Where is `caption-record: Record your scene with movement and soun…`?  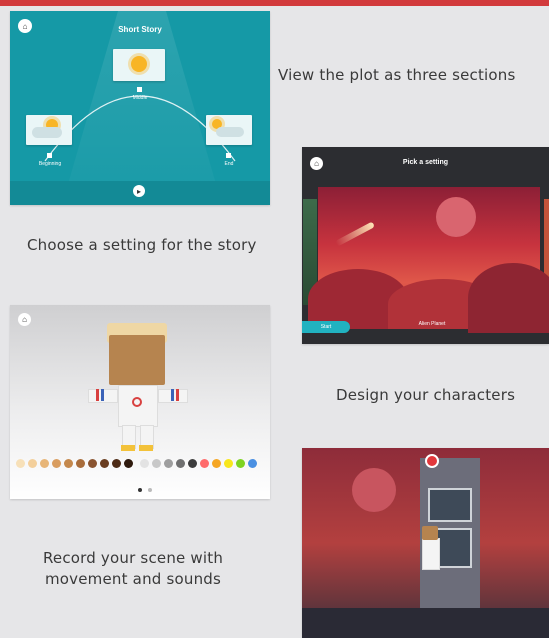 caption-record: Record your scene with movement and soun… is located at coordinates (133, 568).